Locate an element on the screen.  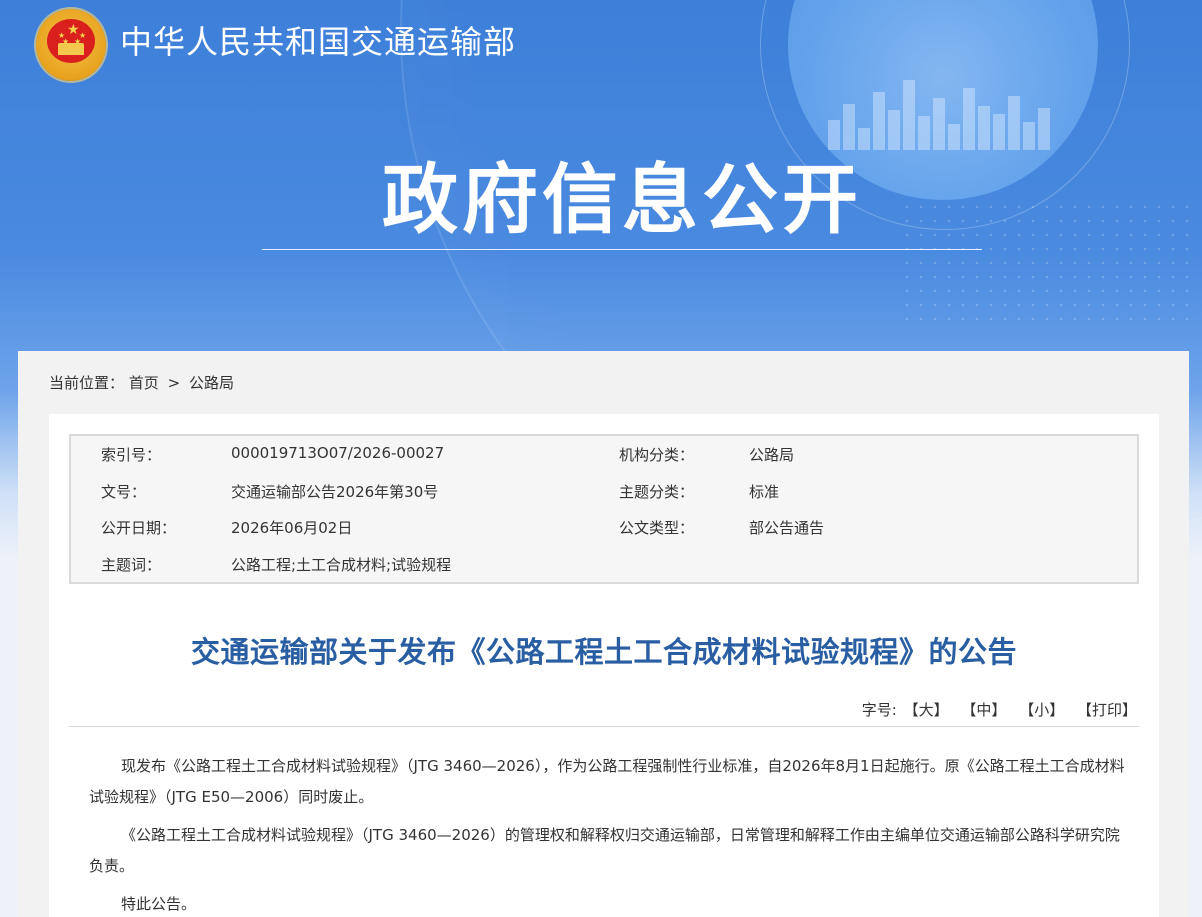
font-size-small-button: 【小】 is located at coordinates (1041, 710).